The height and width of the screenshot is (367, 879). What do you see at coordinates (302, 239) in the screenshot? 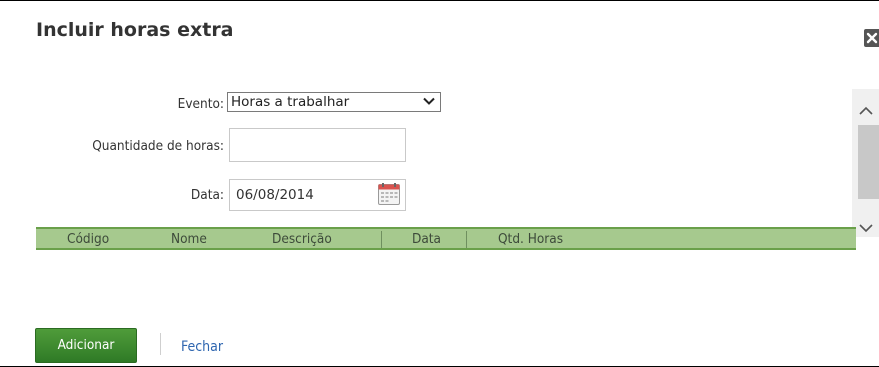
I see `column-header-descricao: Descrição` at bounding box center [302, 239].